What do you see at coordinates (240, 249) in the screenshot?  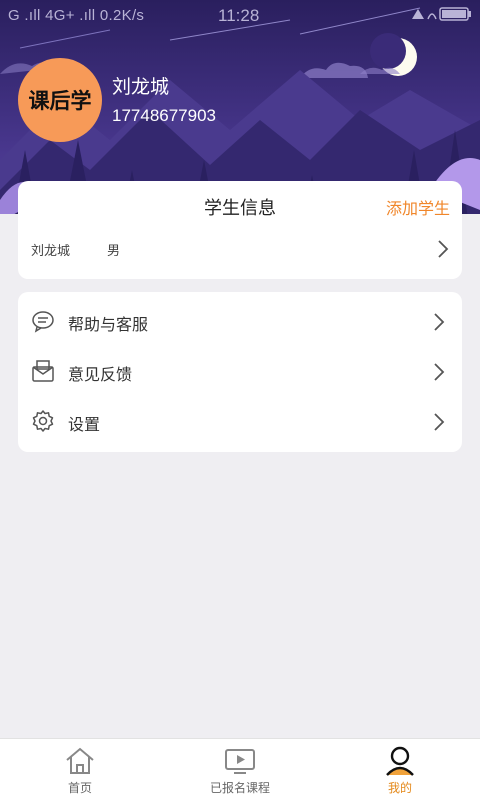 I see `student-row: 刘龙城 男` at bounding box center [240, 249].